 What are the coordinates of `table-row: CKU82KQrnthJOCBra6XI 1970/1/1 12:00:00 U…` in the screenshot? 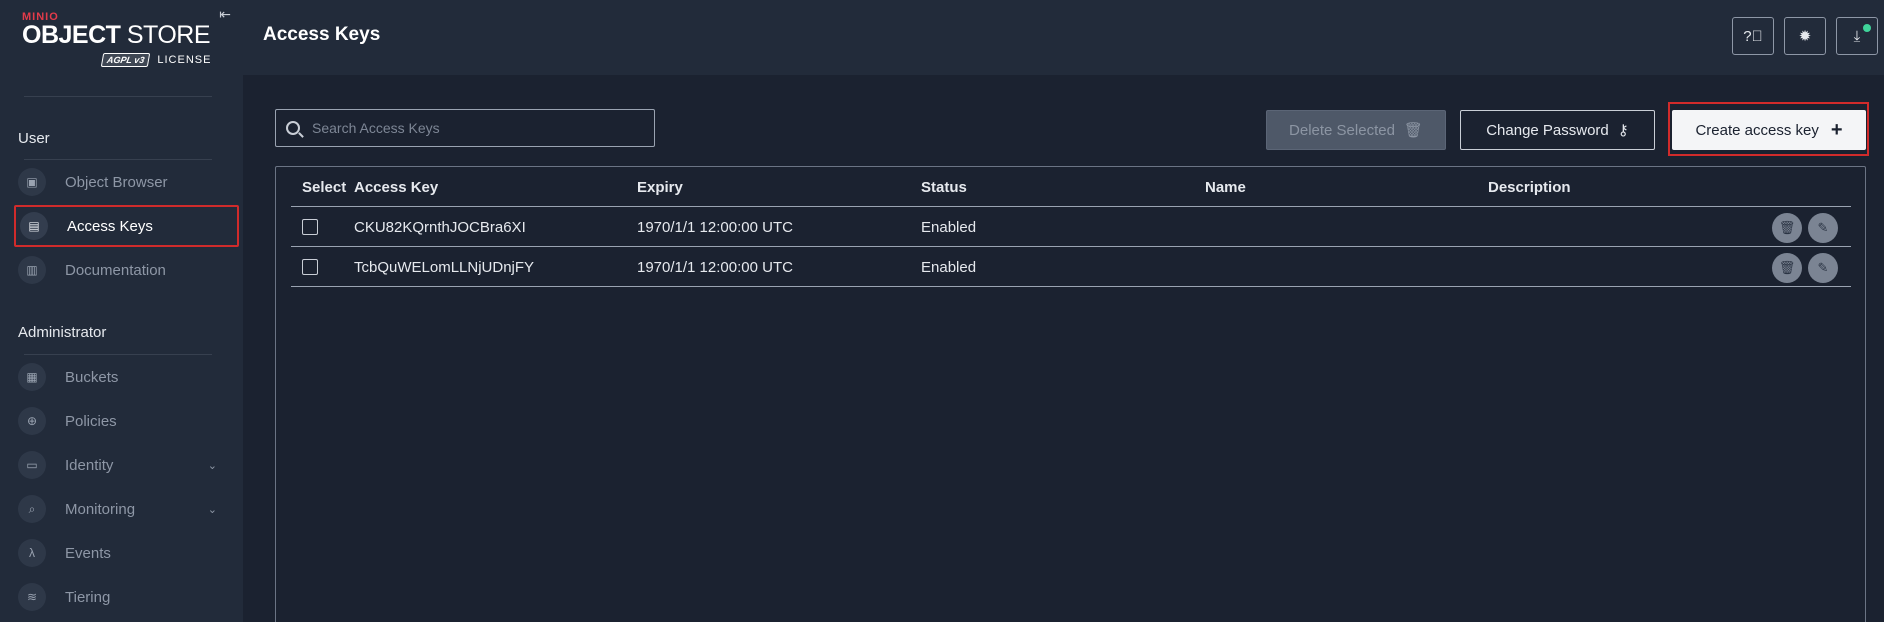 It's located at (1071, 227).